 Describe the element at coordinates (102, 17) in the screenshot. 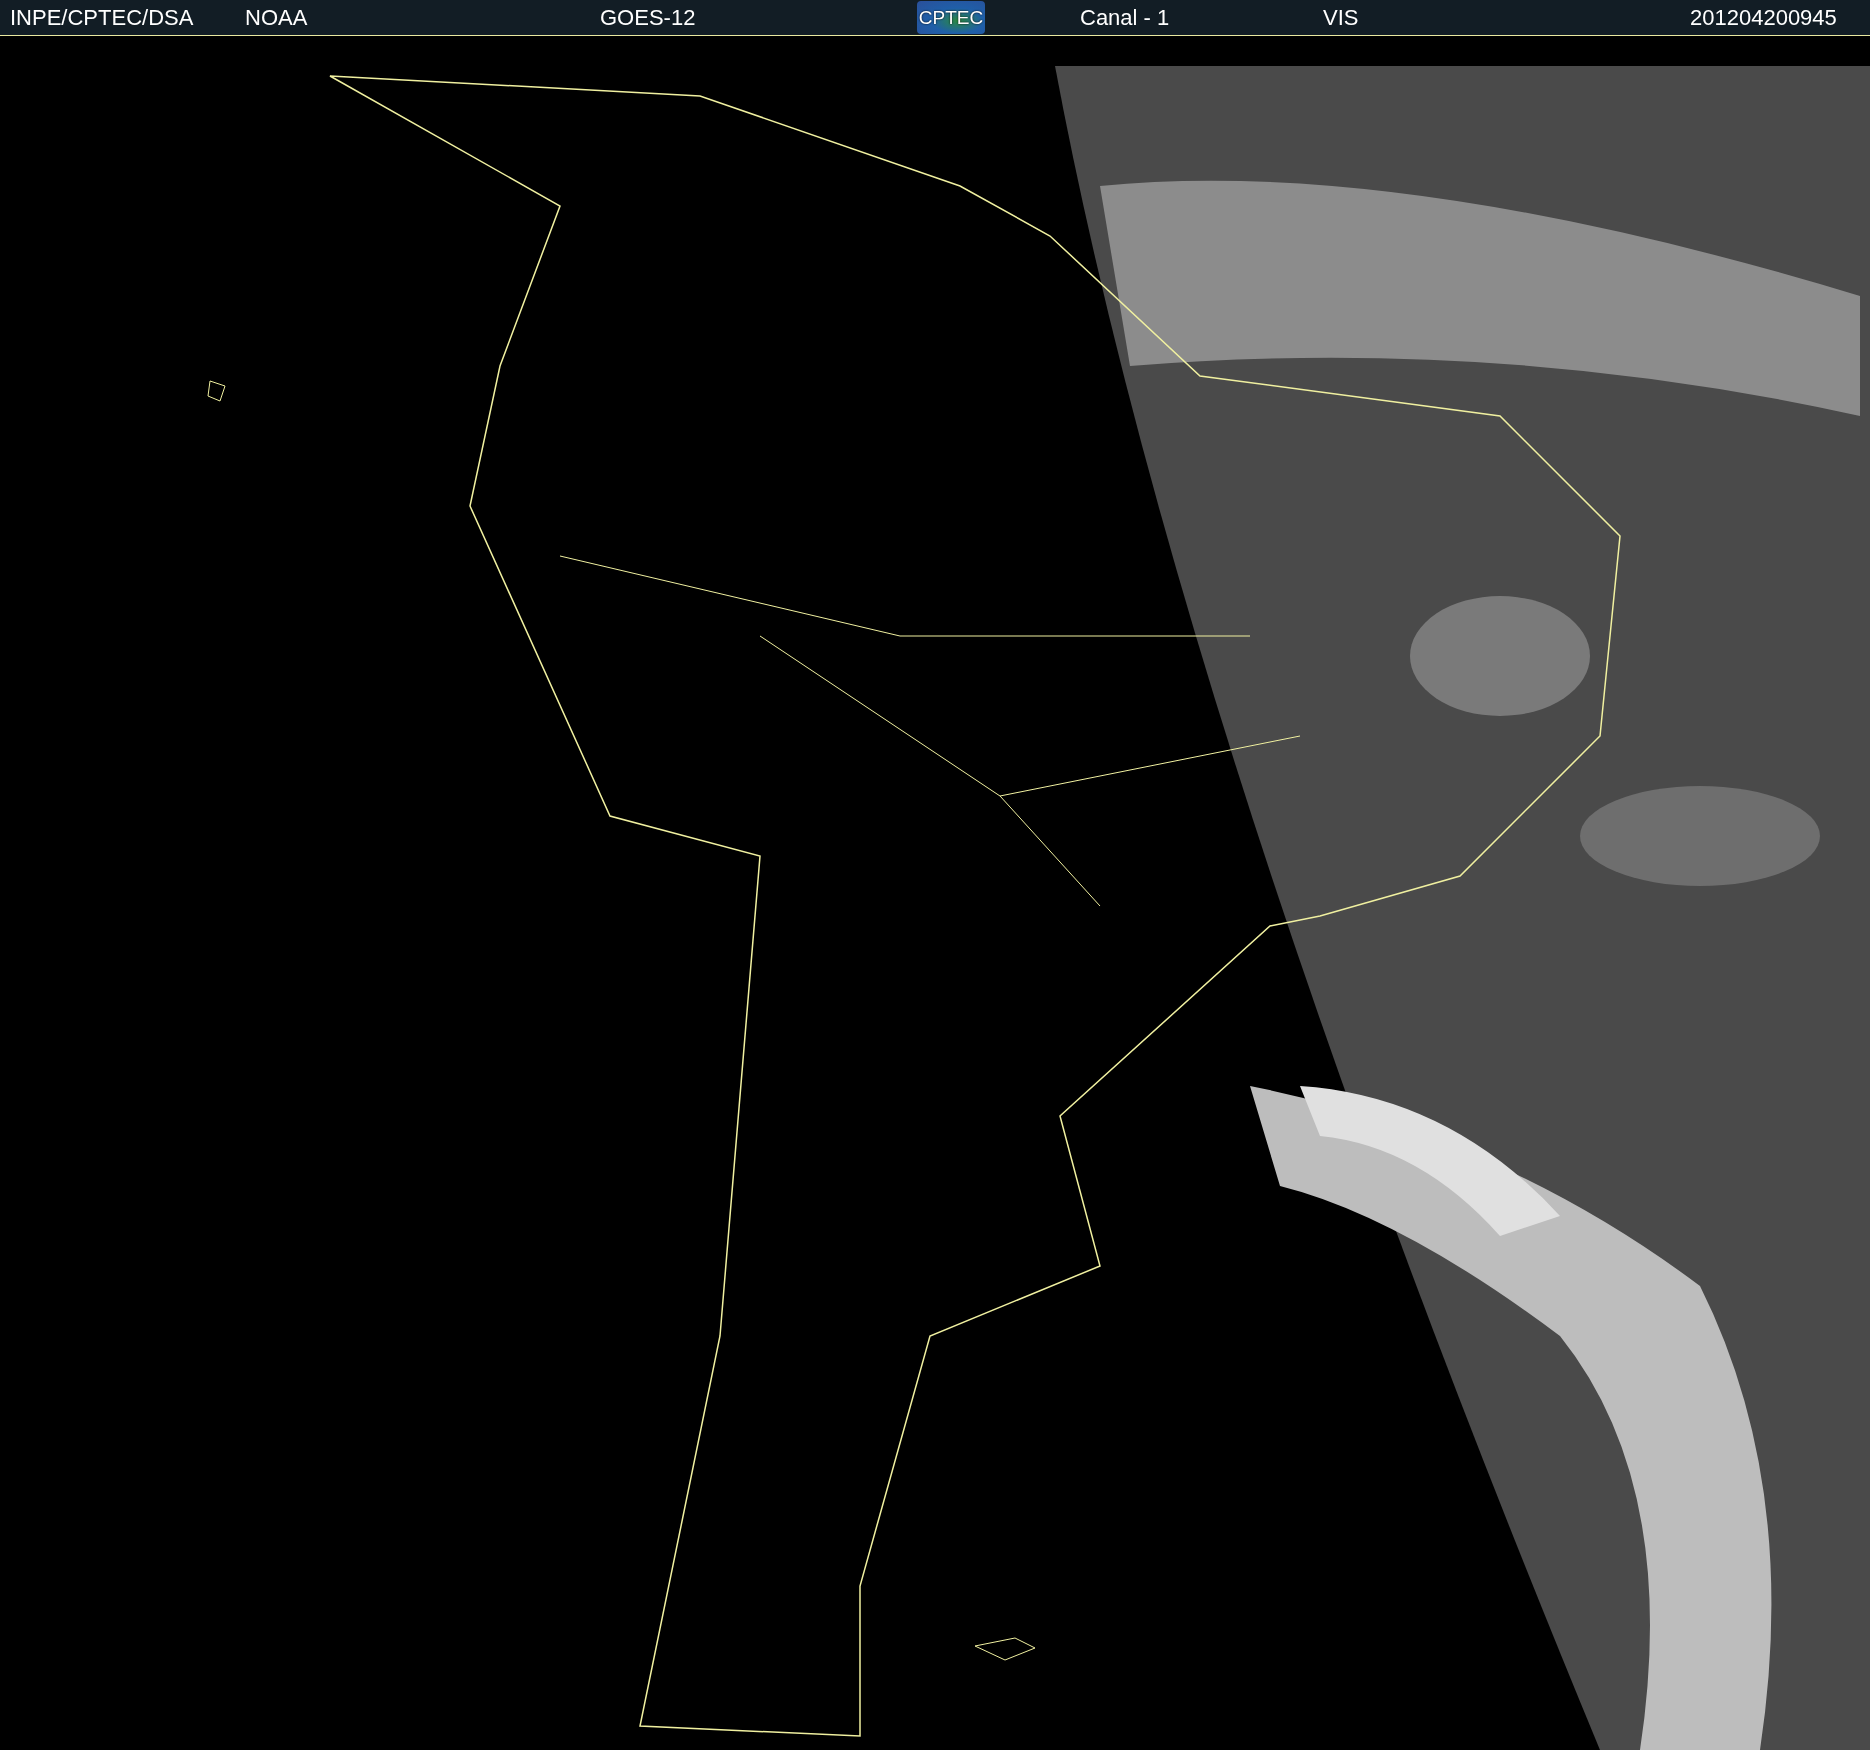

I see `agency-label: INPE/CPTEC/DSA` at that location.